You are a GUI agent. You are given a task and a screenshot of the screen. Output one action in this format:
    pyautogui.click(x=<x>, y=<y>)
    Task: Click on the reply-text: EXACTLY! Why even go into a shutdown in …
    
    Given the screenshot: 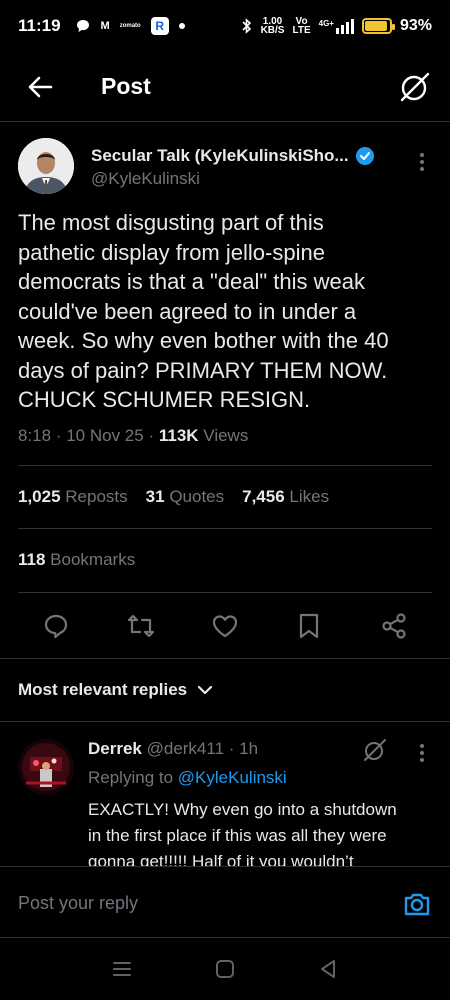 What is the action you would take?
    pyautogui.click(x=242, y=834)
    